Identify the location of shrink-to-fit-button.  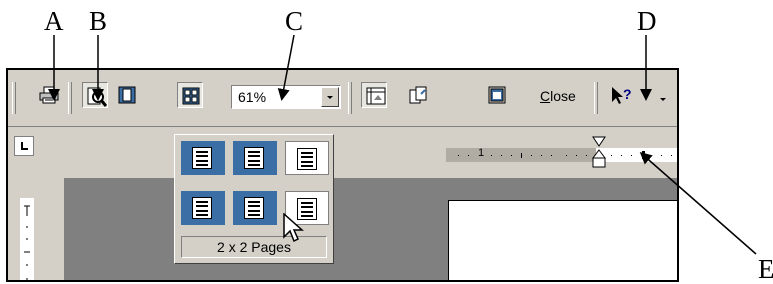
(418, 95).